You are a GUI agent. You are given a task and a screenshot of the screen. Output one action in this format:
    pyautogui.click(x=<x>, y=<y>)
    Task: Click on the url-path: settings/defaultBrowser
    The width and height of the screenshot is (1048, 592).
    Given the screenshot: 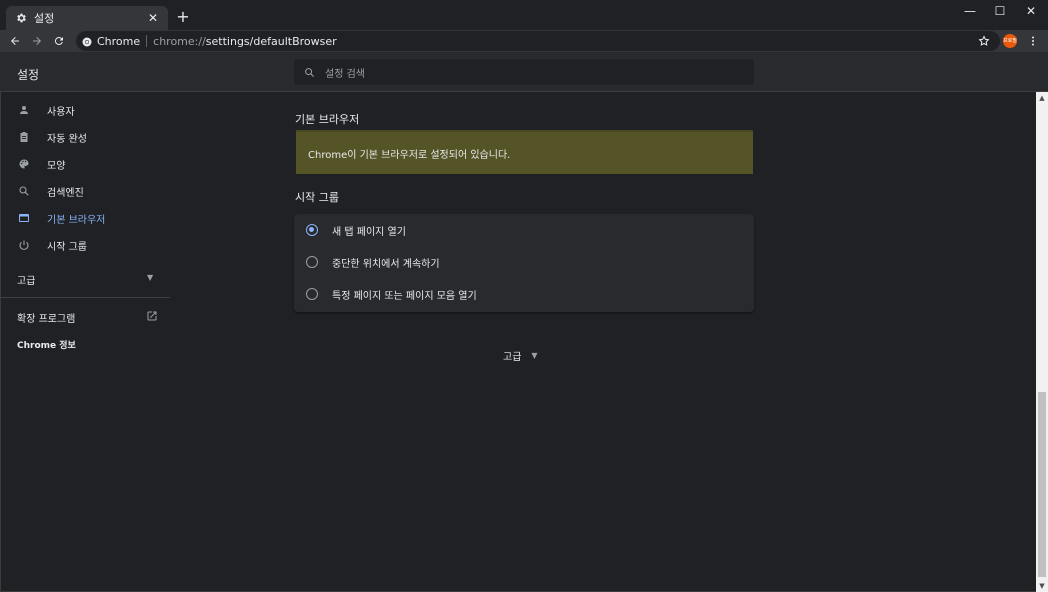 What is the action you would take?
    pyautogui.click(x=271, y=41)
    